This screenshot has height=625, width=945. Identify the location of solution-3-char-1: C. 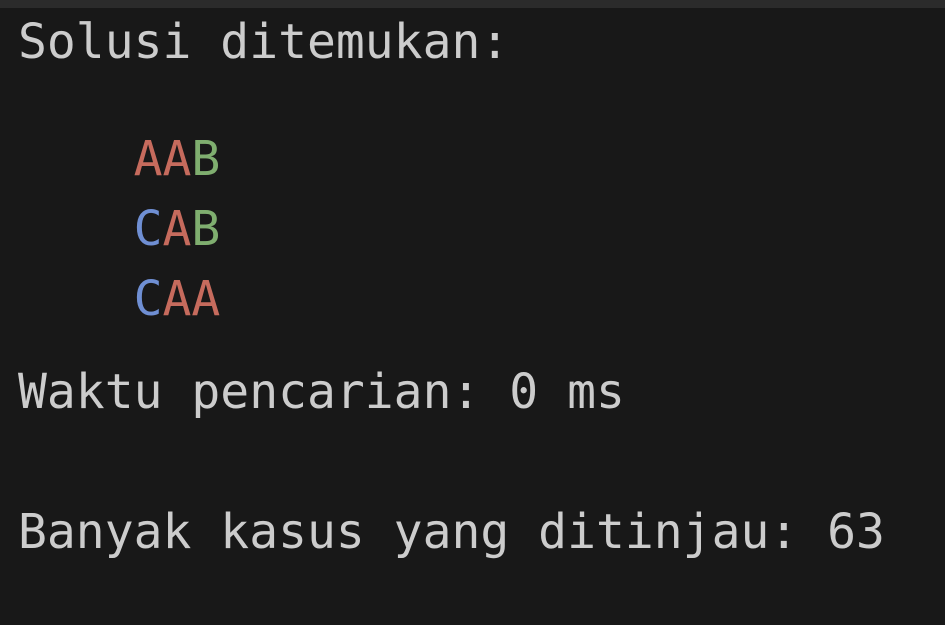
(148, 299).